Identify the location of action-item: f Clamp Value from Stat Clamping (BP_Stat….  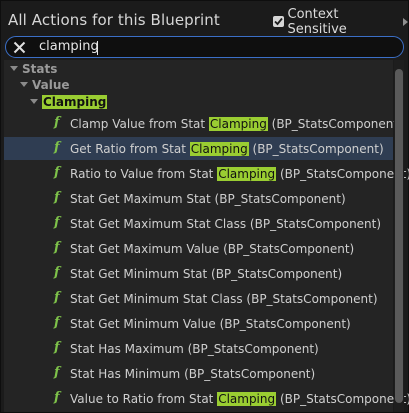
(203, 123).